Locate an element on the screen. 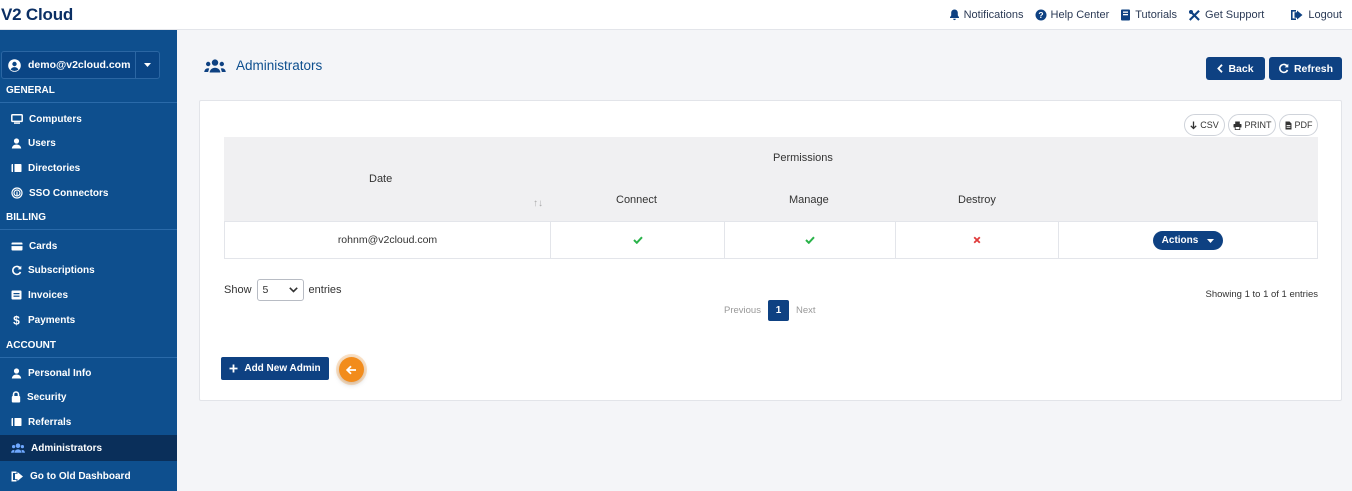  page-size-value: 5 is located at coordinates (265, 290).